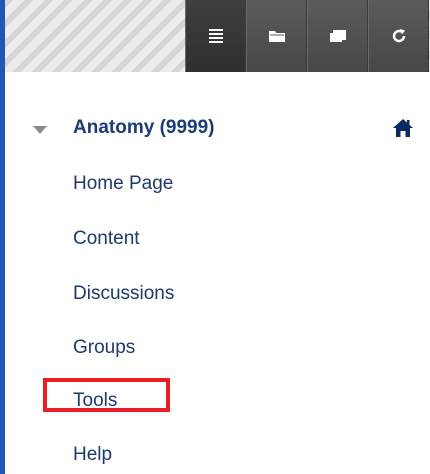  I want to click on folder-icon, so click(277, 36).